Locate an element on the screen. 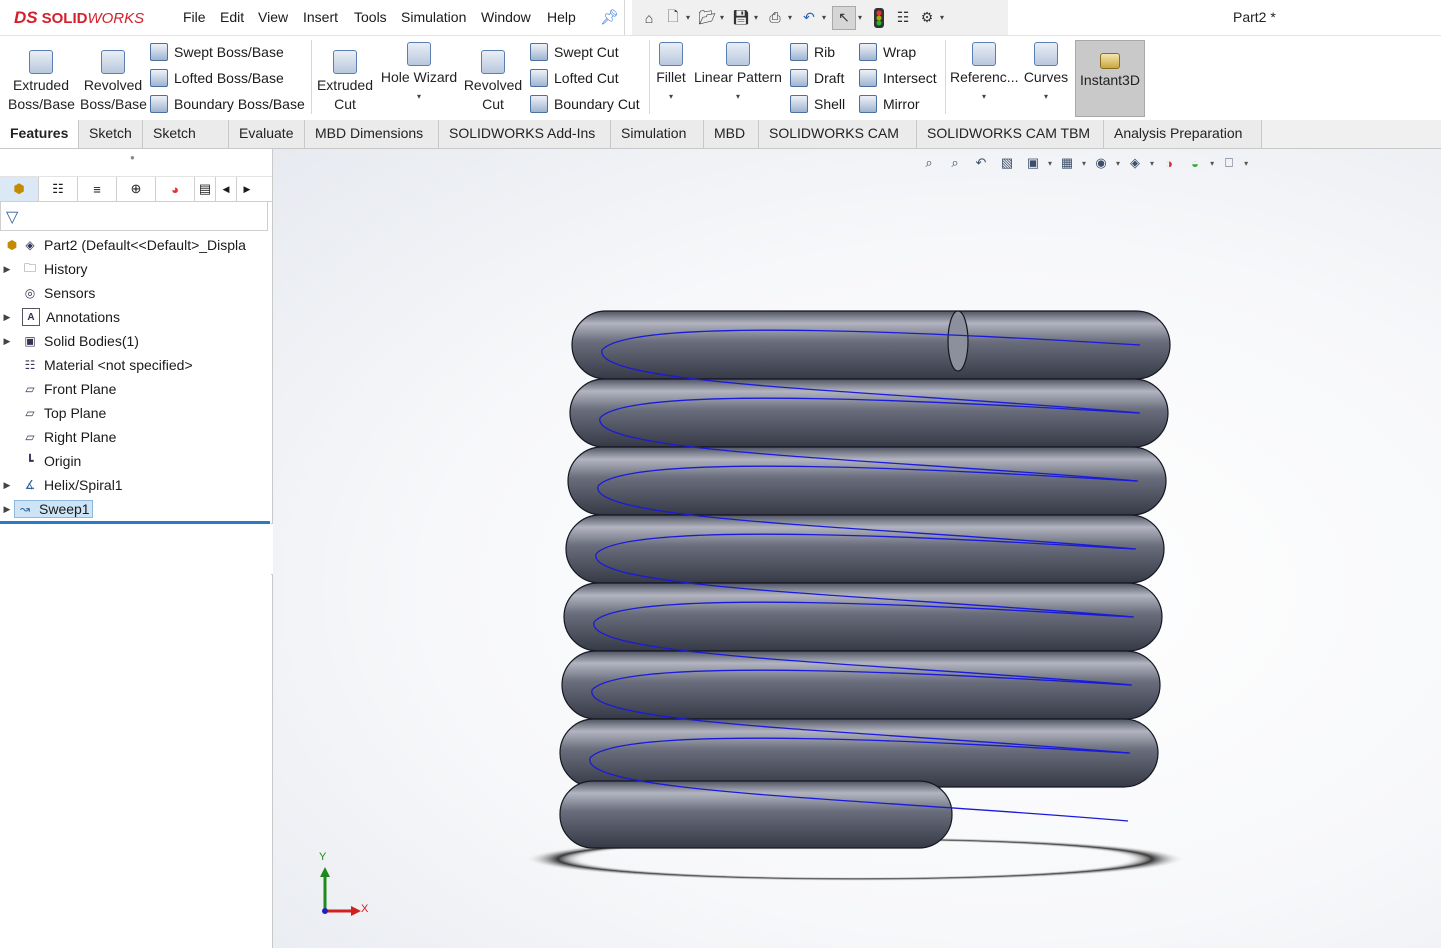 Image resolution: width=1441 pixels, height=948 pixels. undo-icon: ↶ is located at coordinates (809, 18).